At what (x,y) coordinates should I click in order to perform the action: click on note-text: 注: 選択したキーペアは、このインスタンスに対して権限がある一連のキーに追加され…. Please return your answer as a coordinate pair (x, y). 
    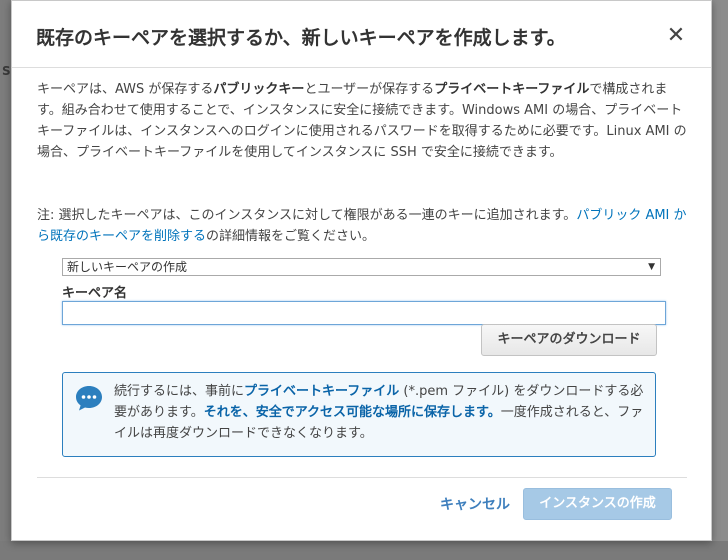
    Looking at the image, I should click on (362, 226).